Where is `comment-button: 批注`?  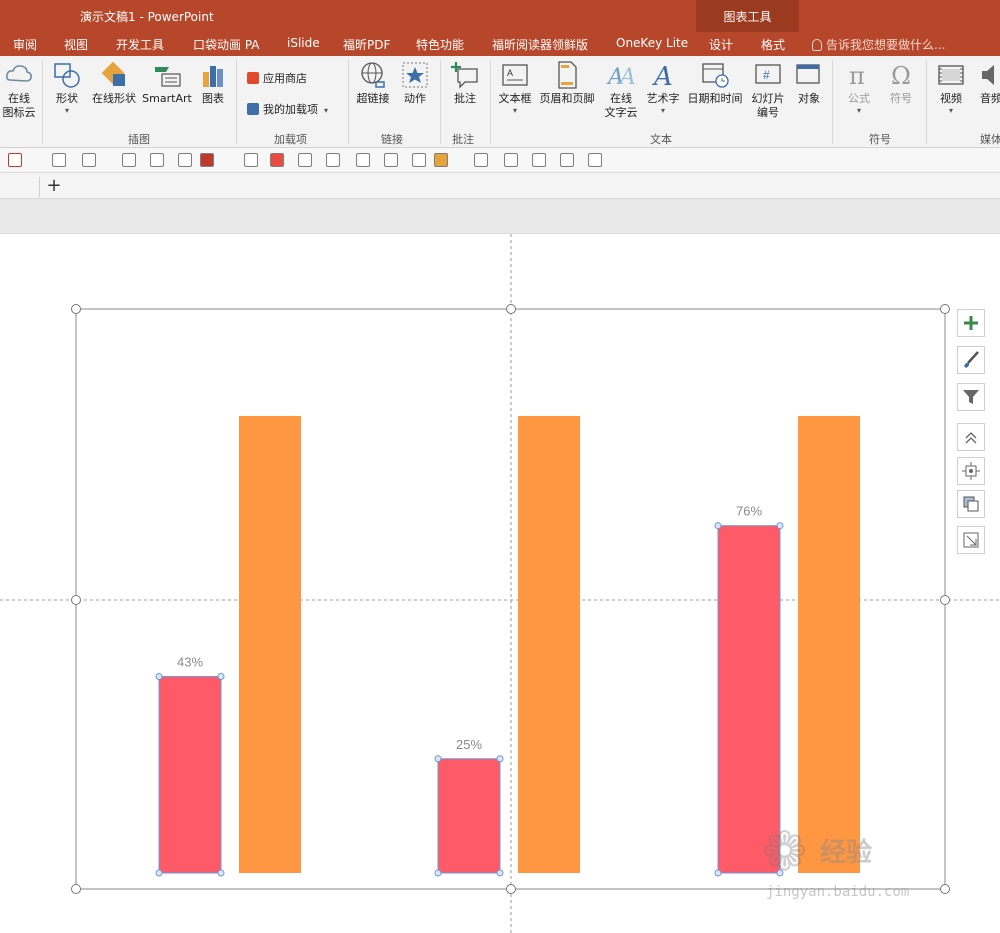 comment-button: 批注 is located at coordinates (465, 83).